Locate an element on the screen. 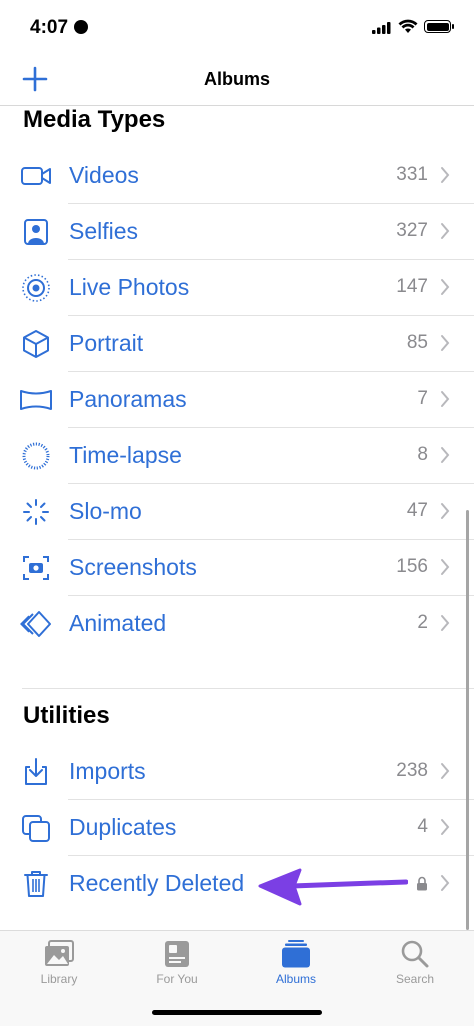  page-title: Albums is located at coordinates (236, 79).